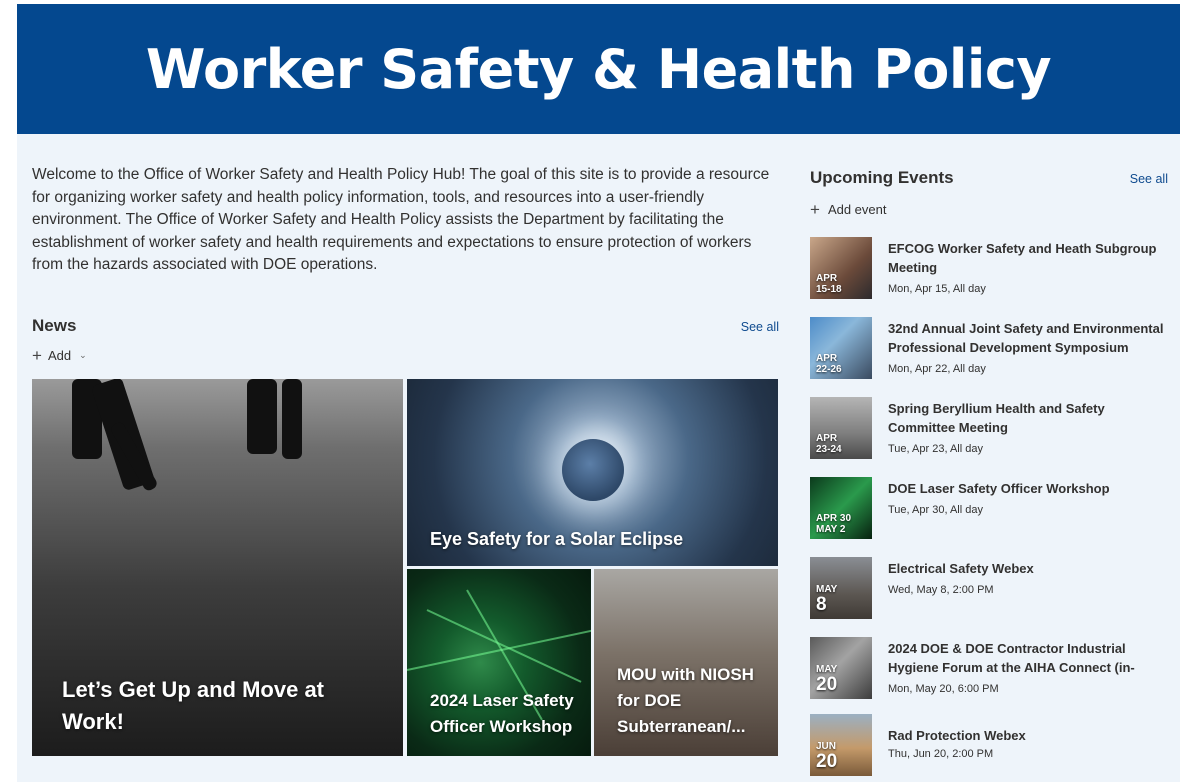 This screenshot has width=1190, height=782. What do you see at coordinates (935, 449) in the screenshot?
I see `event-time: Tue, Apr 23, All day` at bounding box center [935, 449].